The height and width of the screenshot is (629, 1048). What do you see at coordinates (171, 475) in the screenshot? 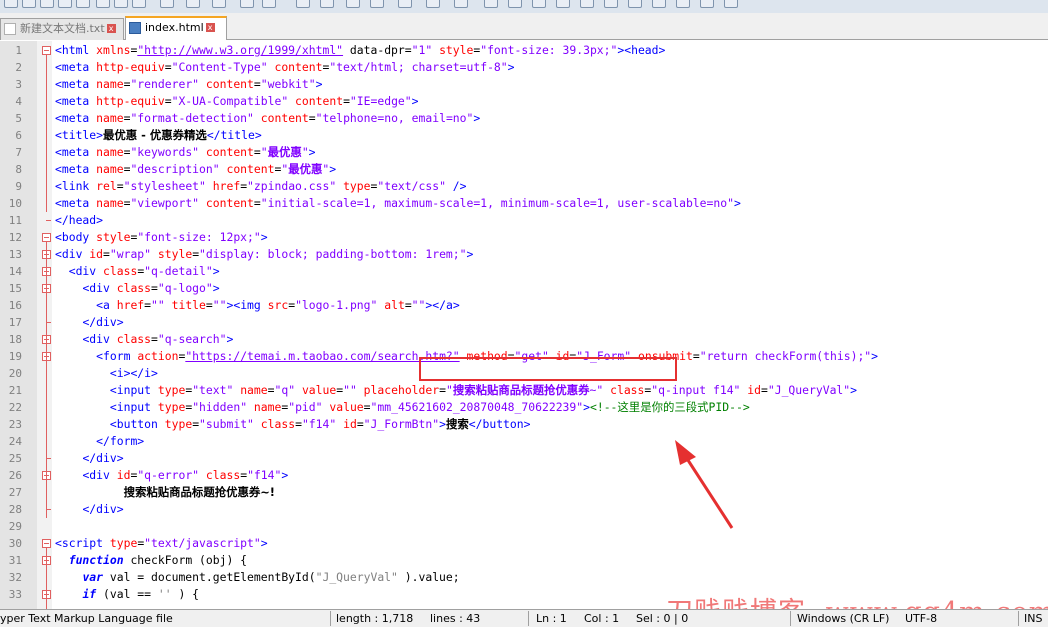
I see `code-line: <div id="q-error" class="f14">` at bounding box center [171, 475].